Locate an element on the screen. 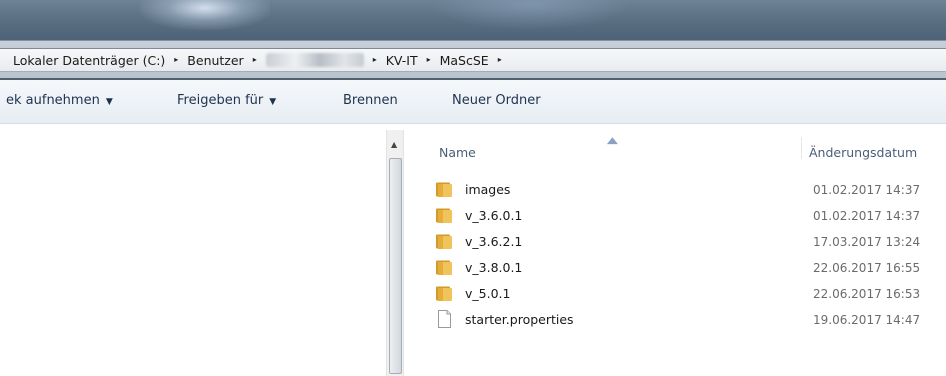  share-with-button: Freigeben für ▼ is located at coordinates (226, 100).